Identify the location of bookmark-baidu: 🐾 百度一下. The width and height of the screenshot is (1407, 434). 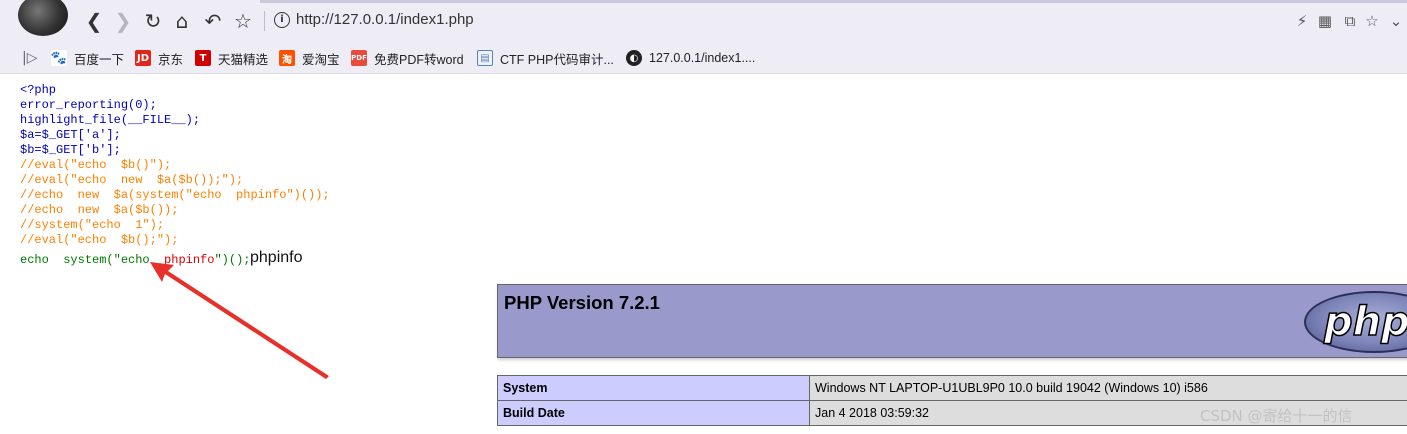
(87, 58).